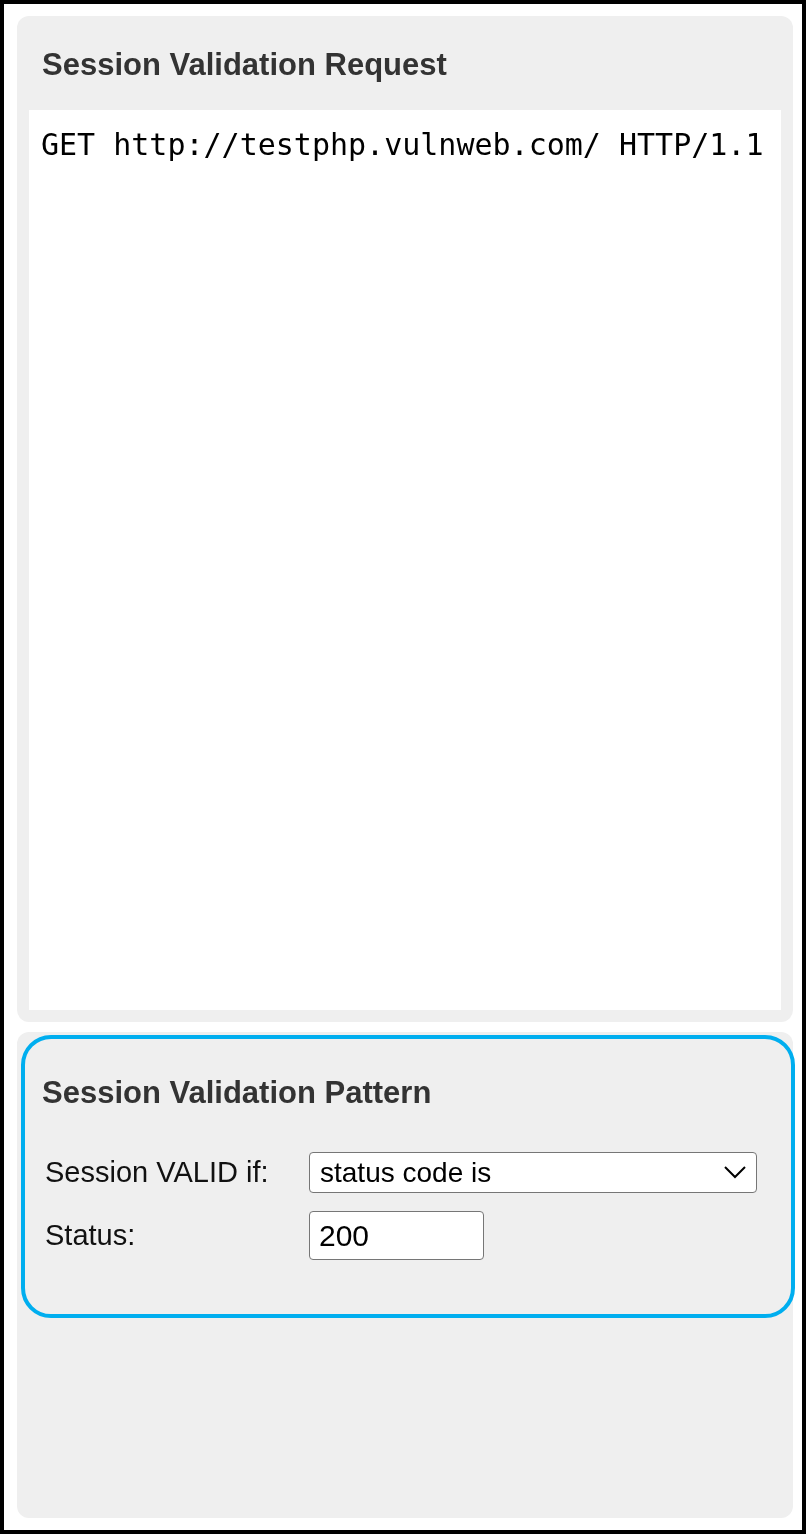  I want to click on chevron-down-icon, so click(735, 1172).